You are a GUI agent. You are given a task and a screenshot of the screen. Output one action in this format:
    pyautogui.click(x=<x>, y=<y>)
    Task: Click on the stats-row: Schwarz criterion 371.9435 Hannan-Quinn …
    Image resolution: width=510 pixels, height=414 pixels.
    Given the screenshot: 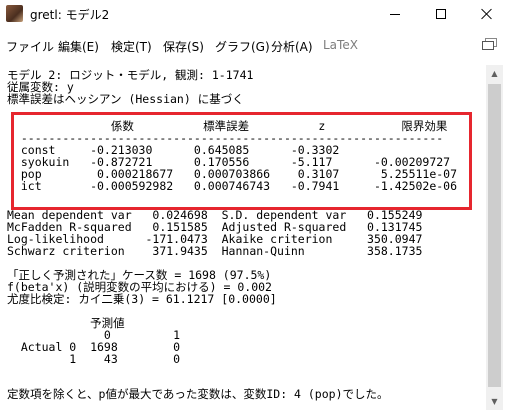 What is the action you would take?
    pyautogui.click(x=215, y=251)
    